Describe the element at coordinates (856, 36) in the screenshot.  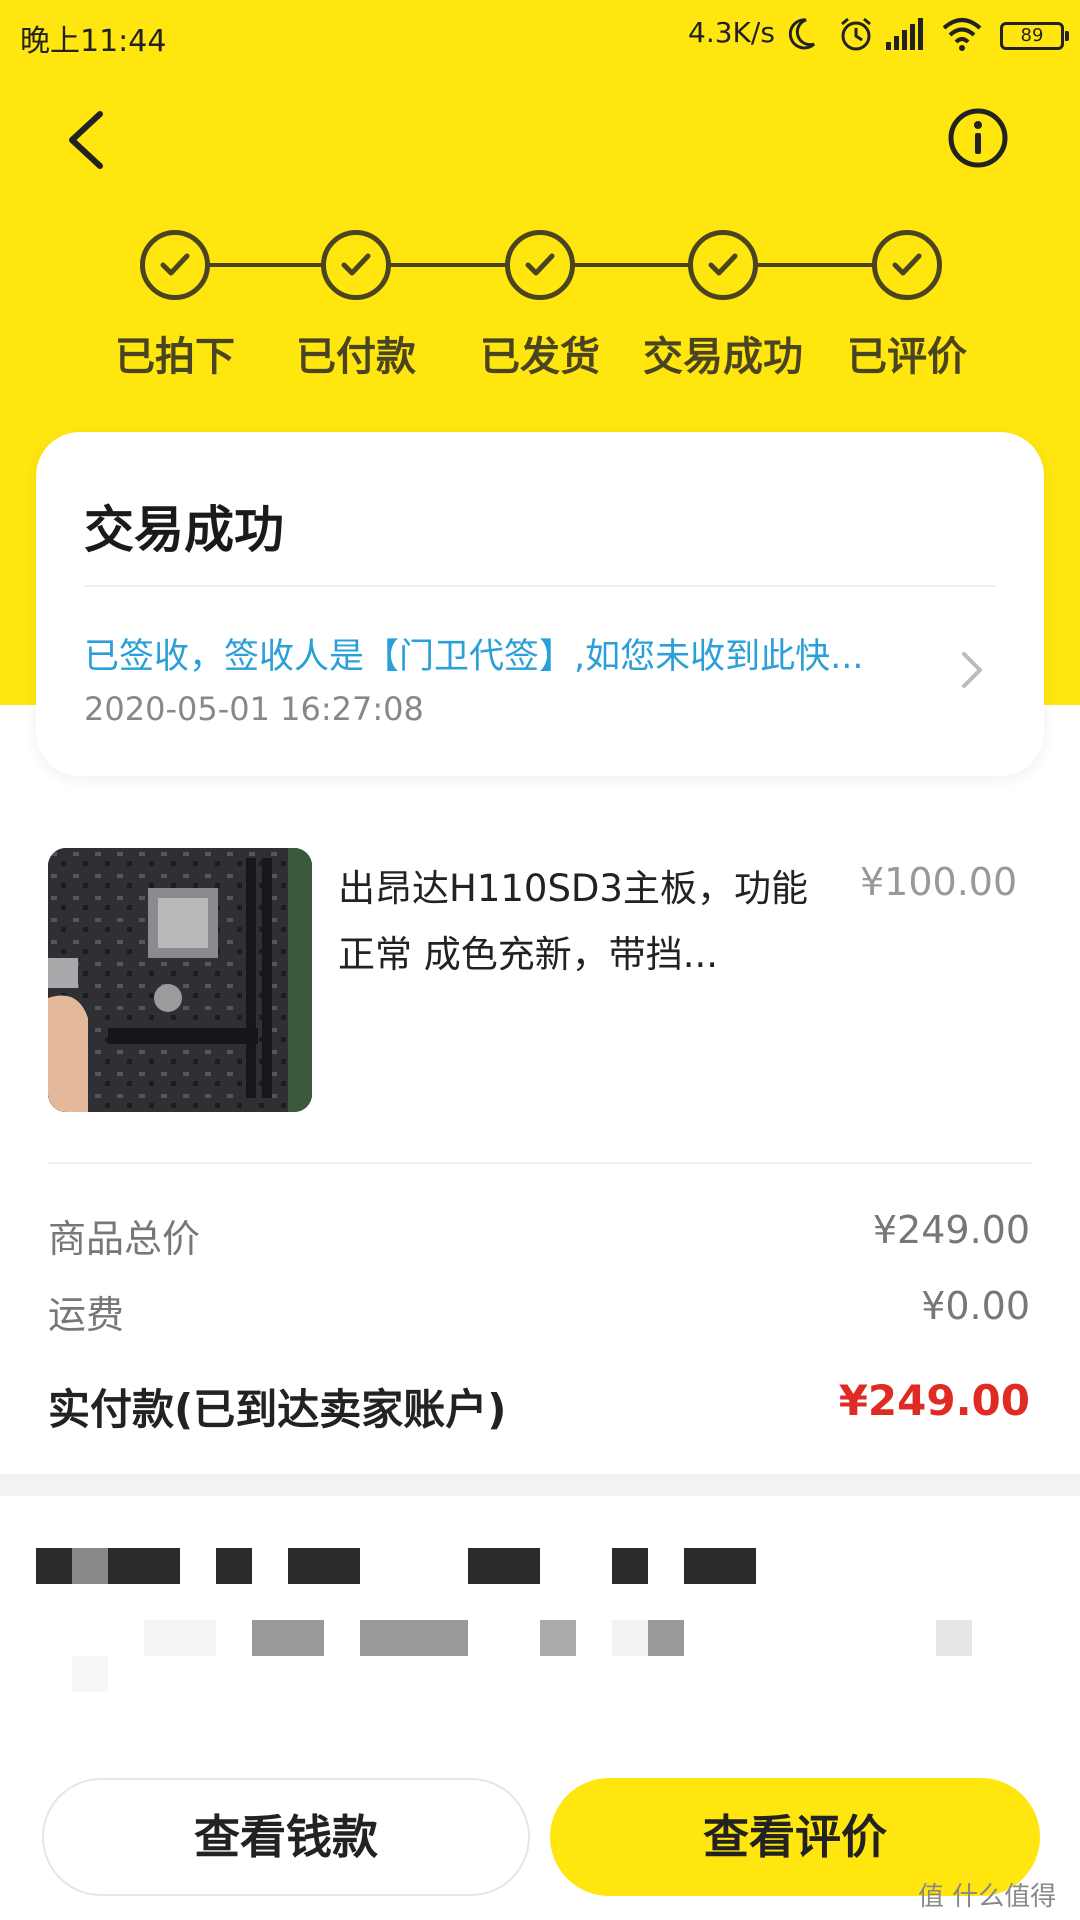
I see `alarm-icon` at that location.